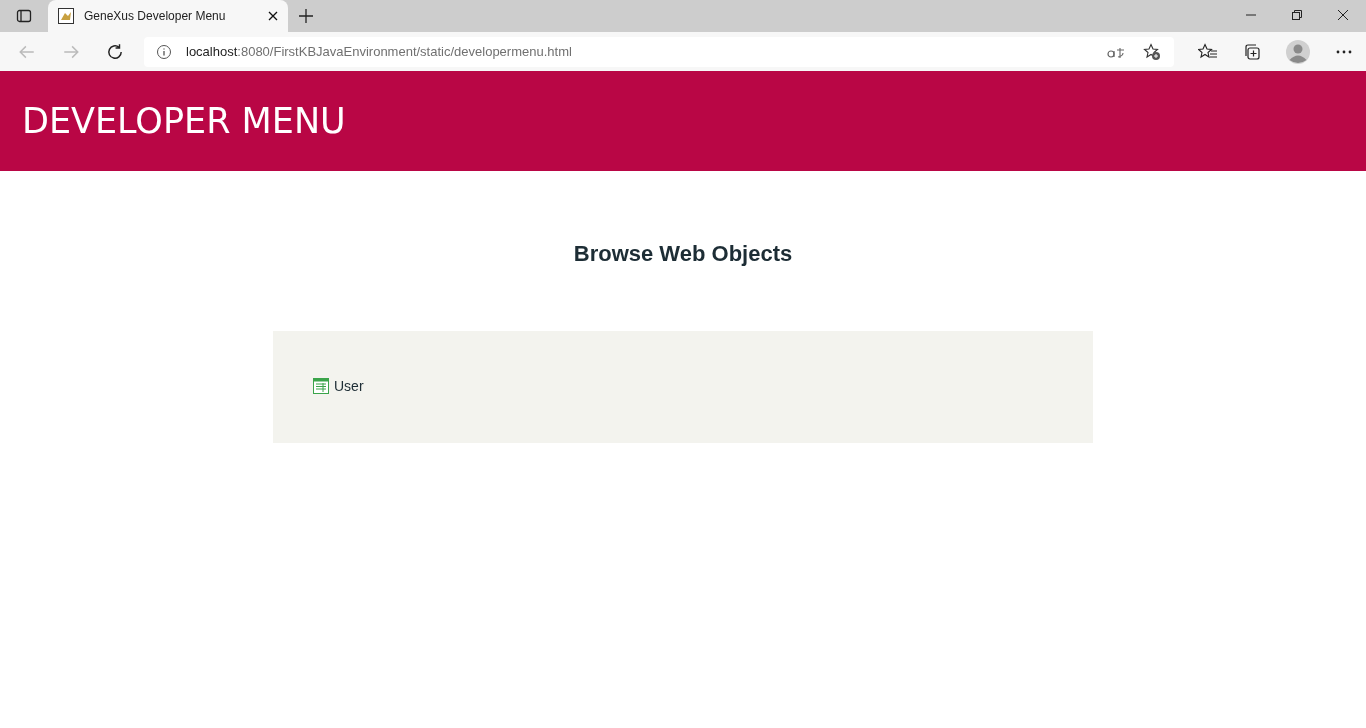 This screenshot has height=728, width=1366. Describe the element at coordinates (349, 386) in the screenshot. I see `object-link: User` at that location.